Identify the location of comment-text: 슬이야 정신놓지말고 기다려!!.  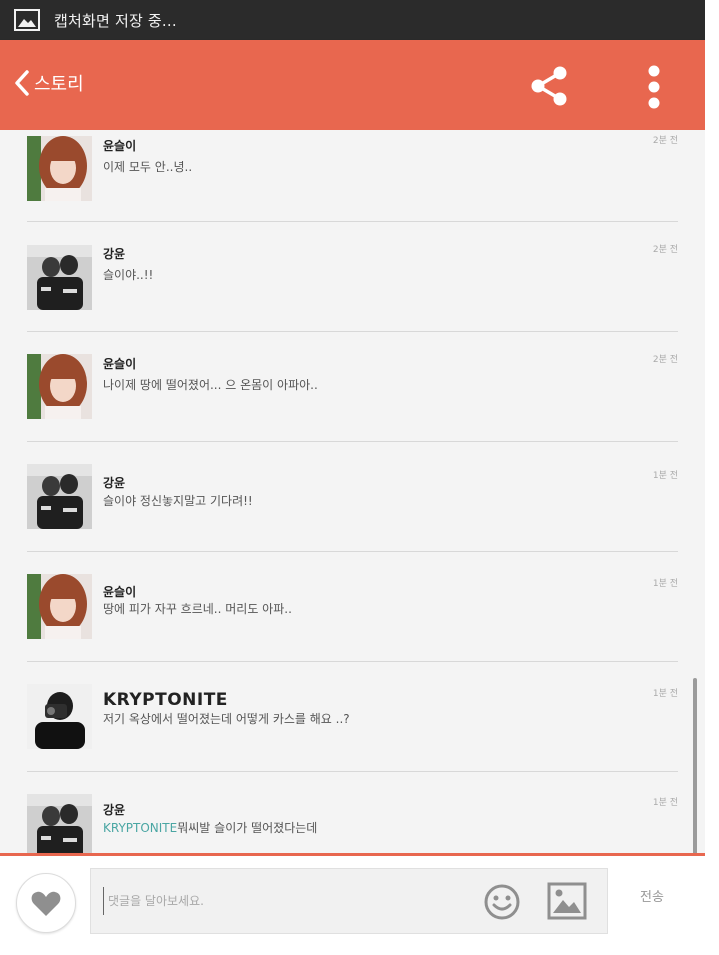
(178, 501).